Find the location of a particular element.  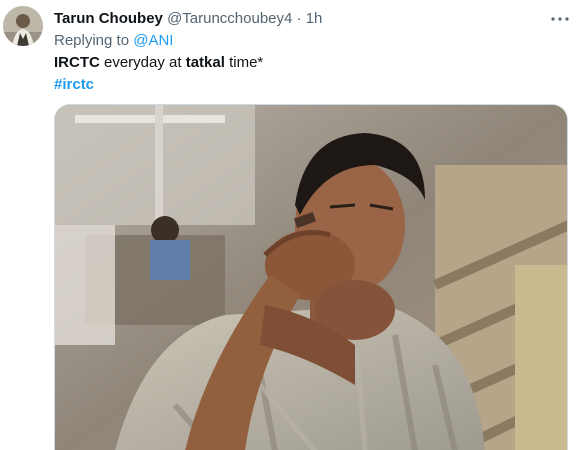

replying-prefix: Replying to is located at coordinates (92, 40).